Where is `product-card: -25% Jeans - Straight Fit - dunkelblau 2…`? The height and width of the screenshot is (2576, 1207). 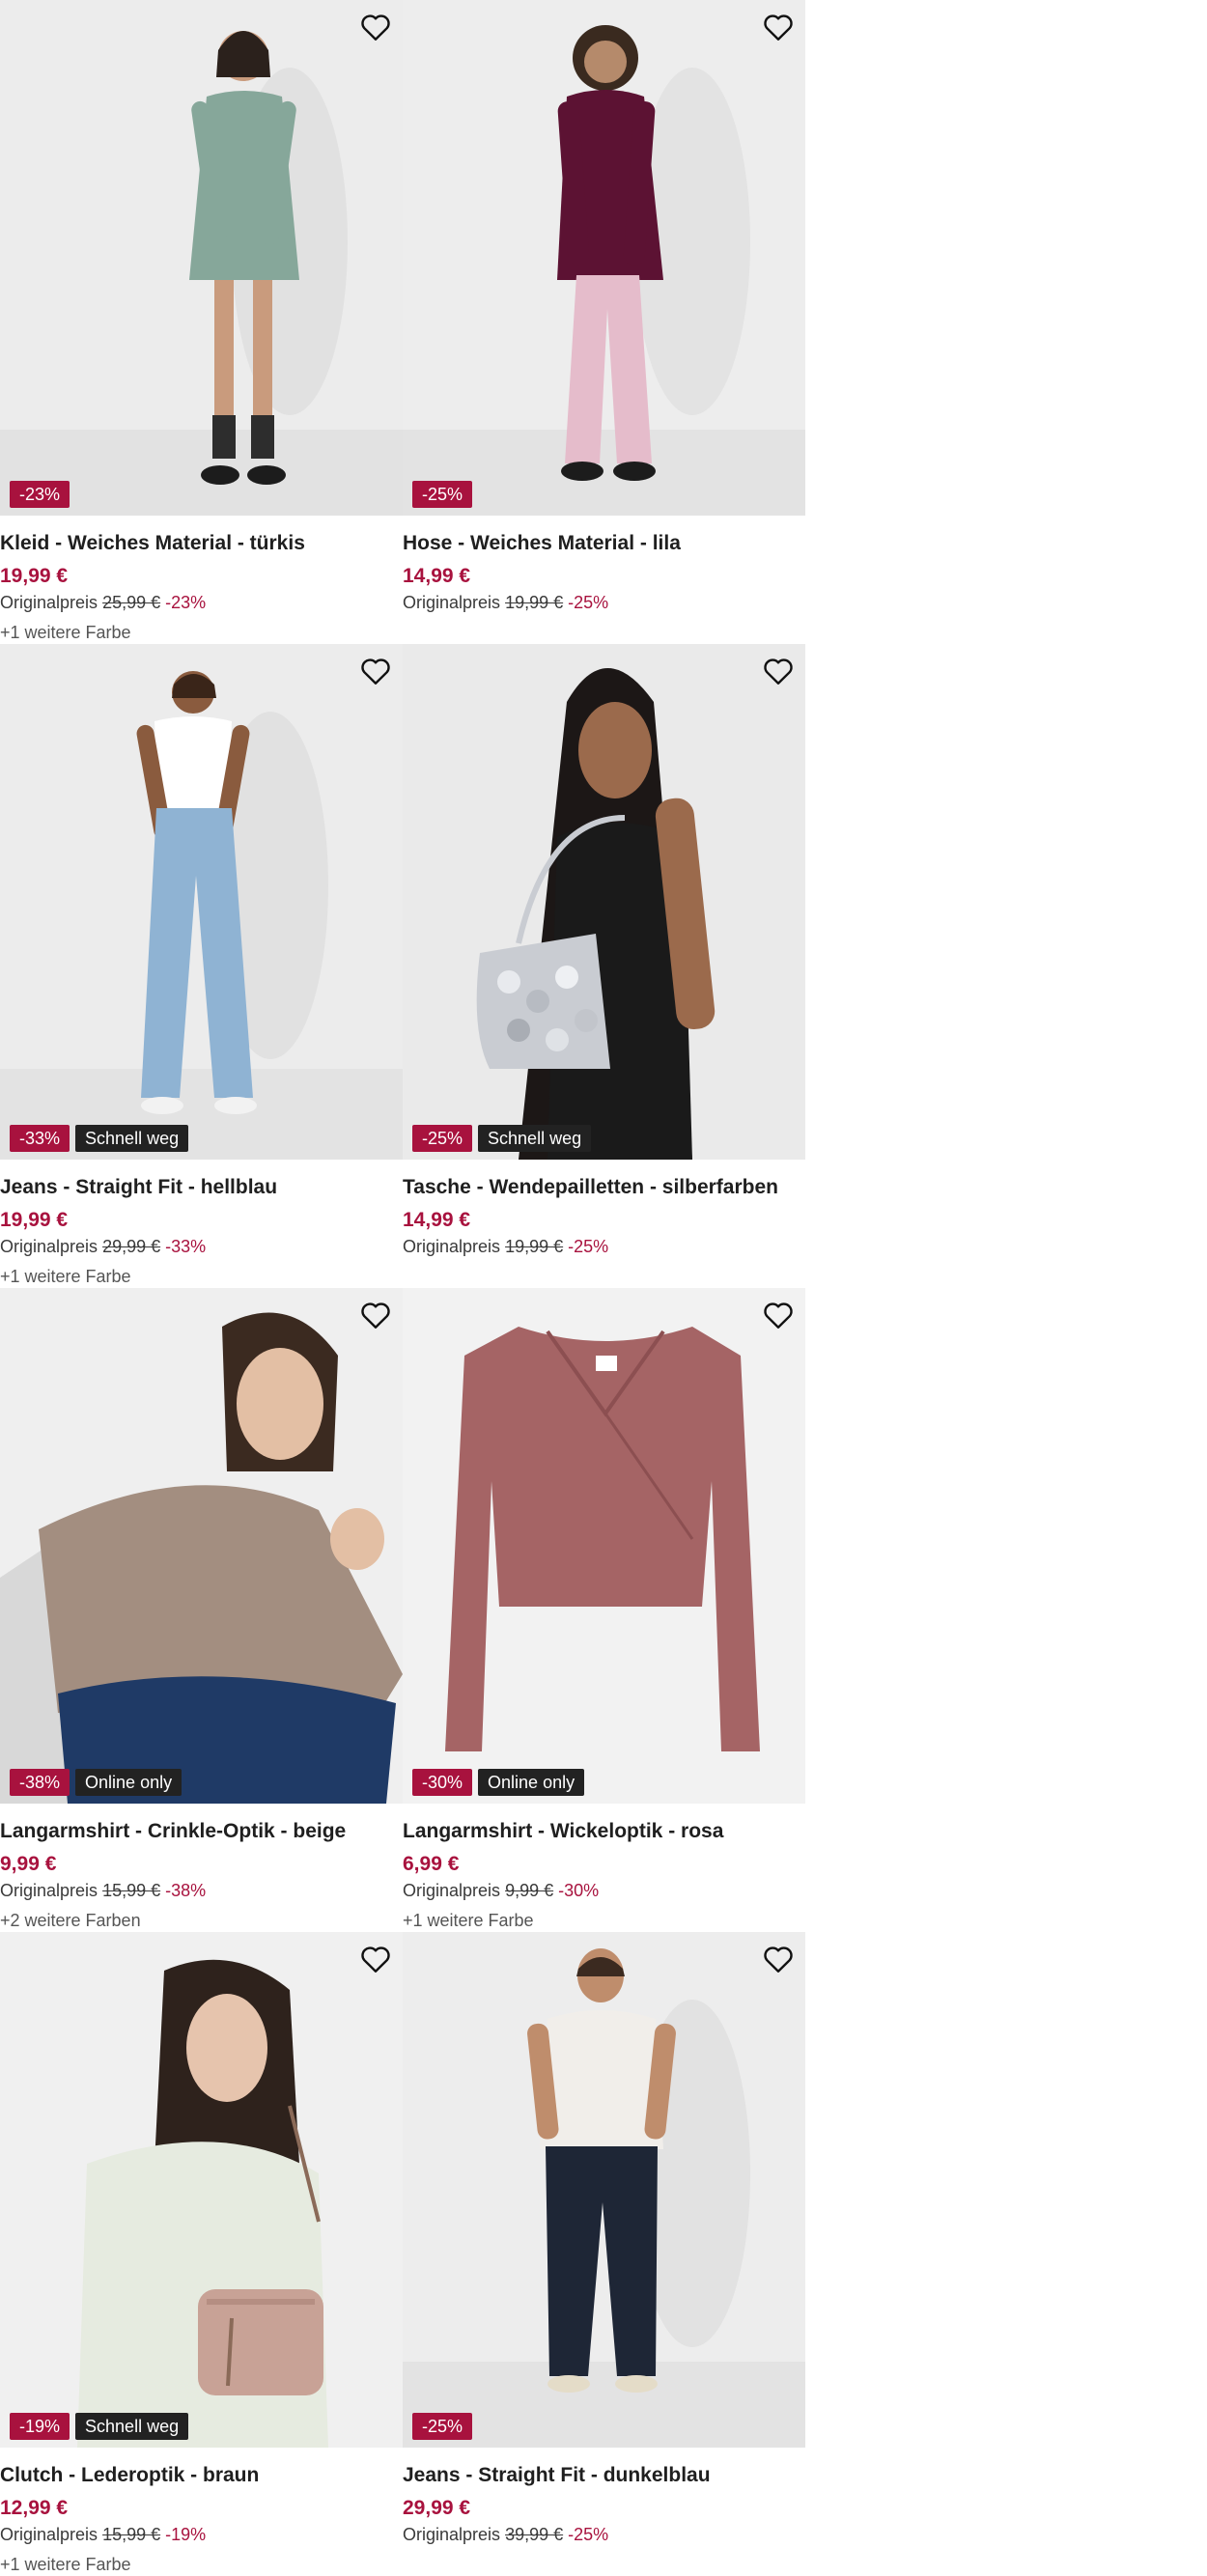
product-card: -25% Jeans - Straight Fit - dunkelblau 2… is located at coordinates (604, 2254).